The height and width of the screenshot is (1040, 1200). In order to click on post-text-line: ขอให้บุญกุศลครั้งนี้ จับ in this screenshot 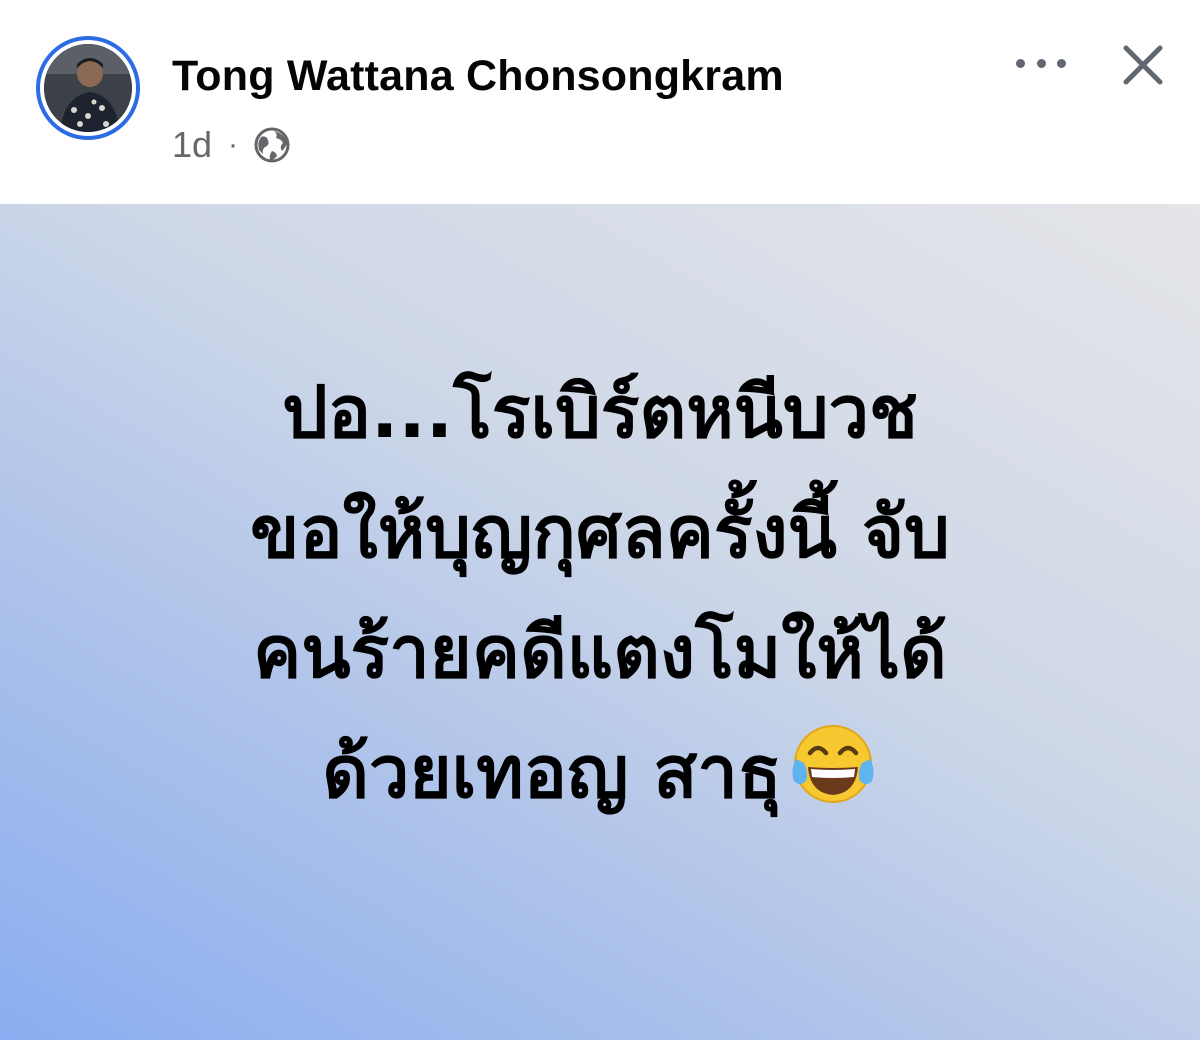, I will do `click(600, 532)`.